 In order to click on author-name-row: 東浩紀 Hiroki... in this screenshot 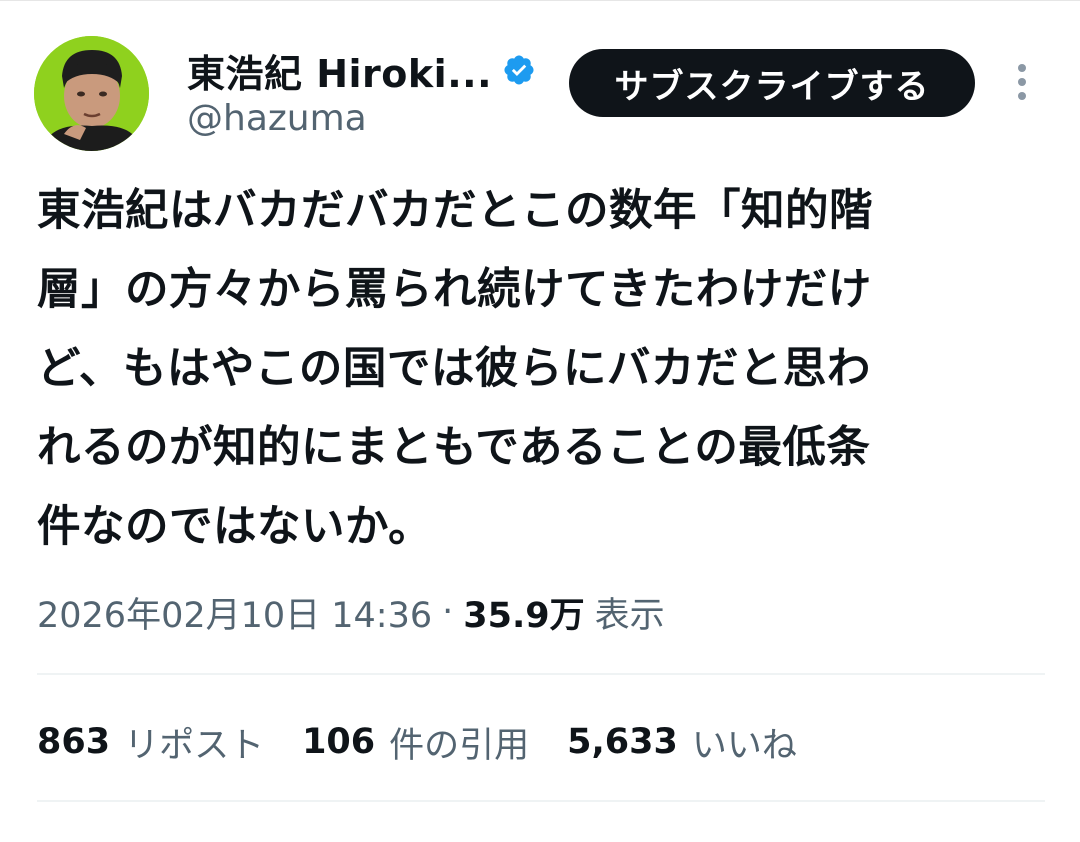, I will do `click(361, 70)`.